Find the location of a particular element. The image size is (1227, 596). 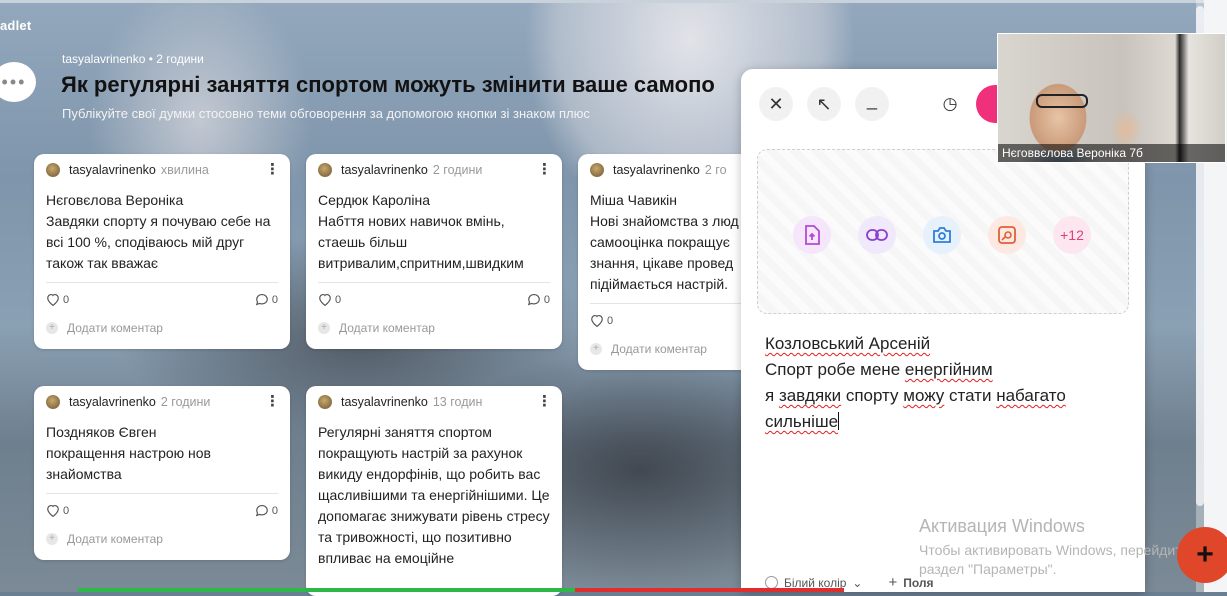

upload-file-icon is located at coordinates (812, 235).